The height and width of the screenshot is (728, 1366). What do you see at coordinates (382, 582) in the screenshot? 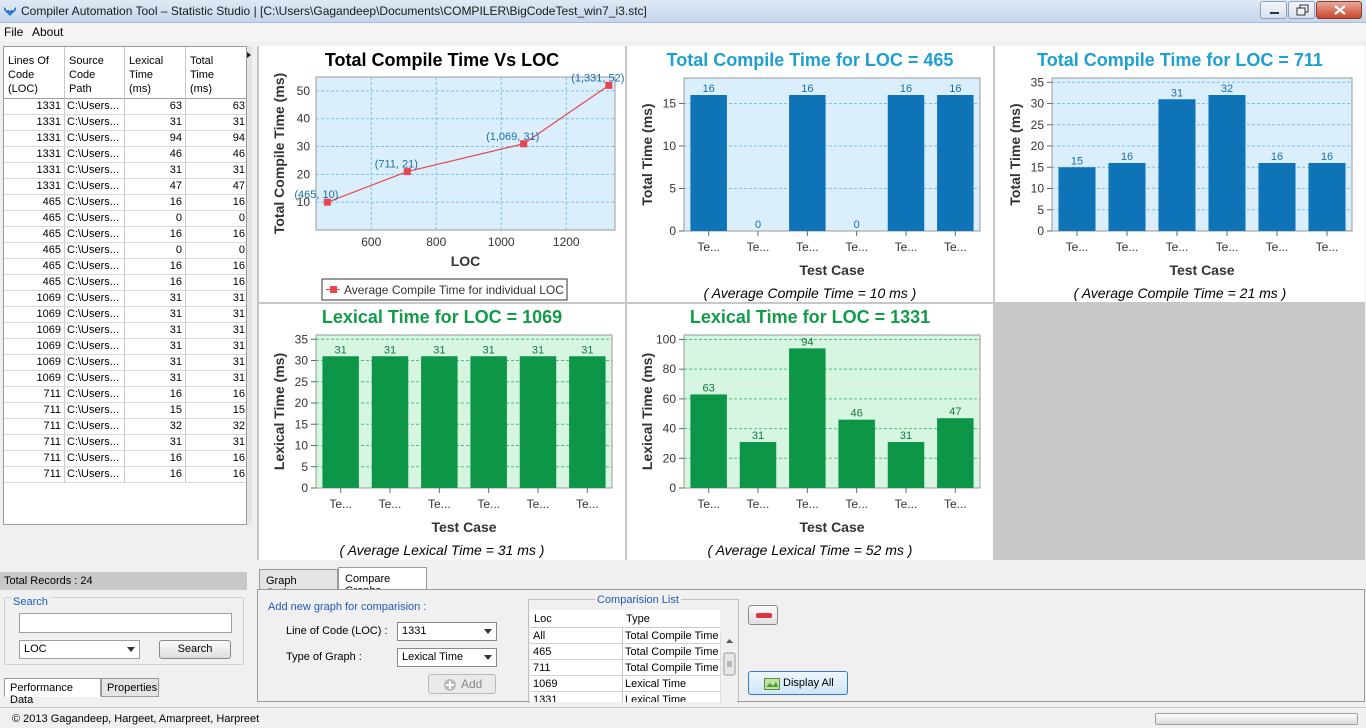
I see `tab-compare-graphs: Compare Graphs` at bounding box center [382, 582].